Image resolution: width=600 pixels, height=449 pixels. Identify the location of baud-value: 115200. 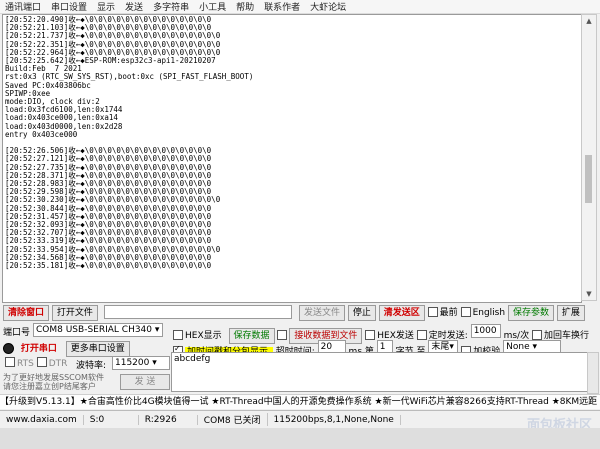
(132, 363).